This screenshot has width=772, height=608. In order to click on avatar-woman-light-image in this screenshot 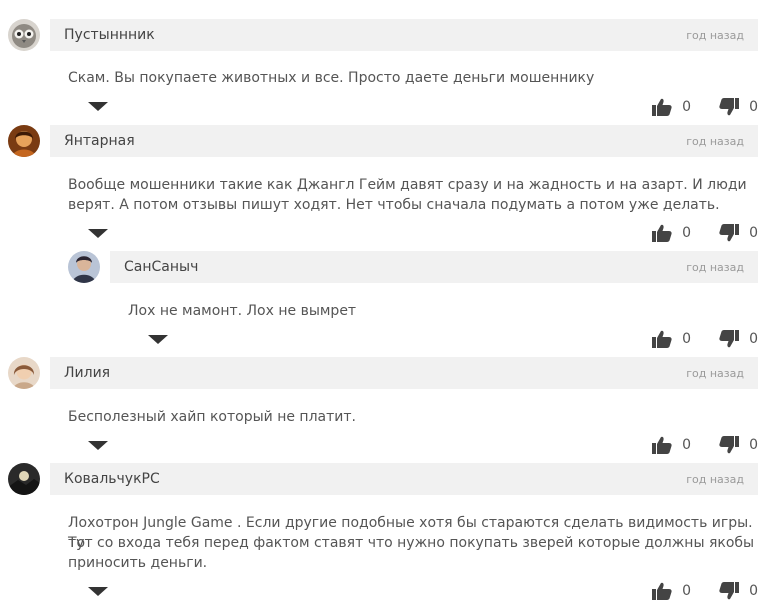, I will do `click(24, 373)`.